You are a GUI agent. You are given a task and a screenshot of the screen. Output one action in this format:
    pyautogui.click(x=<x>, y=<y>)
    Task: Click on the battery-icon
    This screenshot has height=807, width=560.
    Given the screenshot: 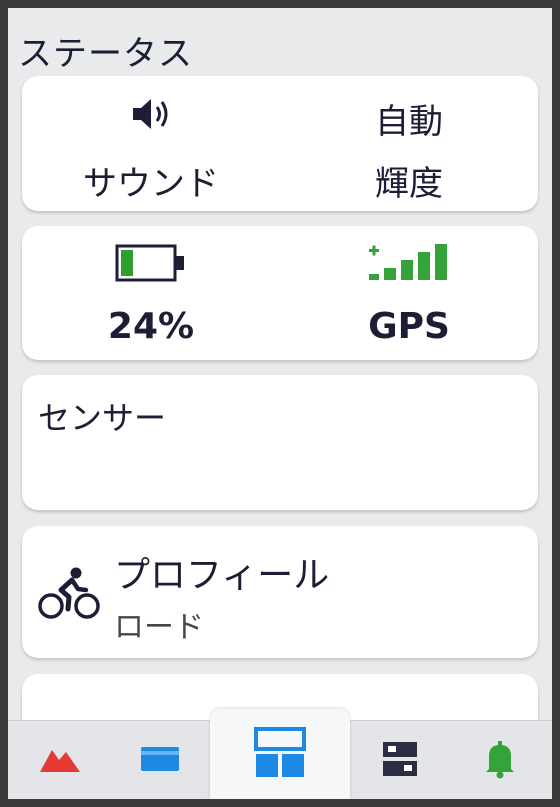 What is the action you would take?
    pyautogui.click(x=151, y=263)
    